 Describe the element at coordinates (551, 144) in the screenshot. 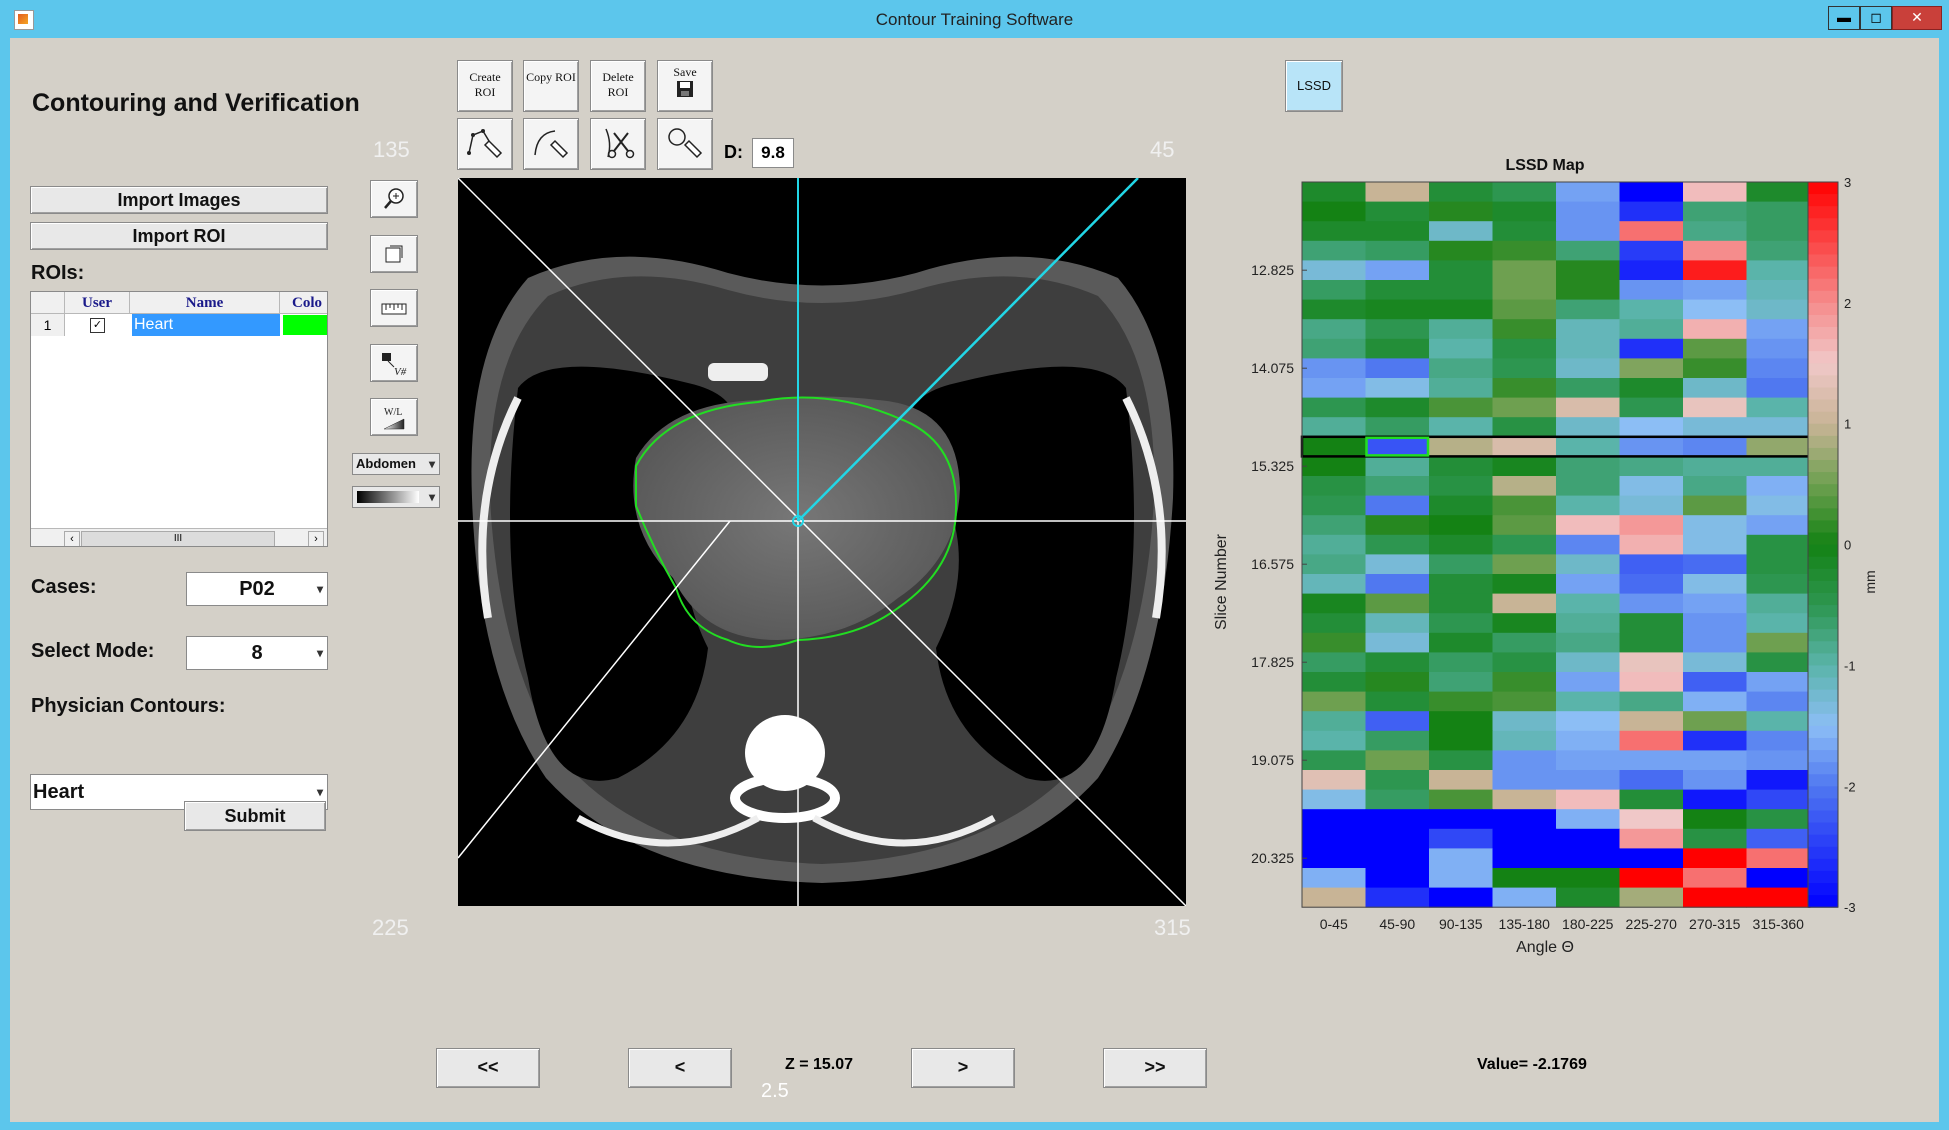

I see `freehand-draw-tool` at that location.